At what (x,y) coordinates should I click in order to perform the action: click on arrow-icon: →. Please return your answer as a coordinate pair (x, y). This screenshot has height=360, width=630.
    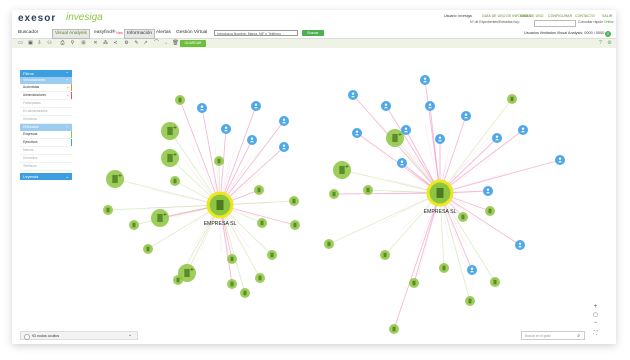
    Looking at the image, I should click on (165, 43).